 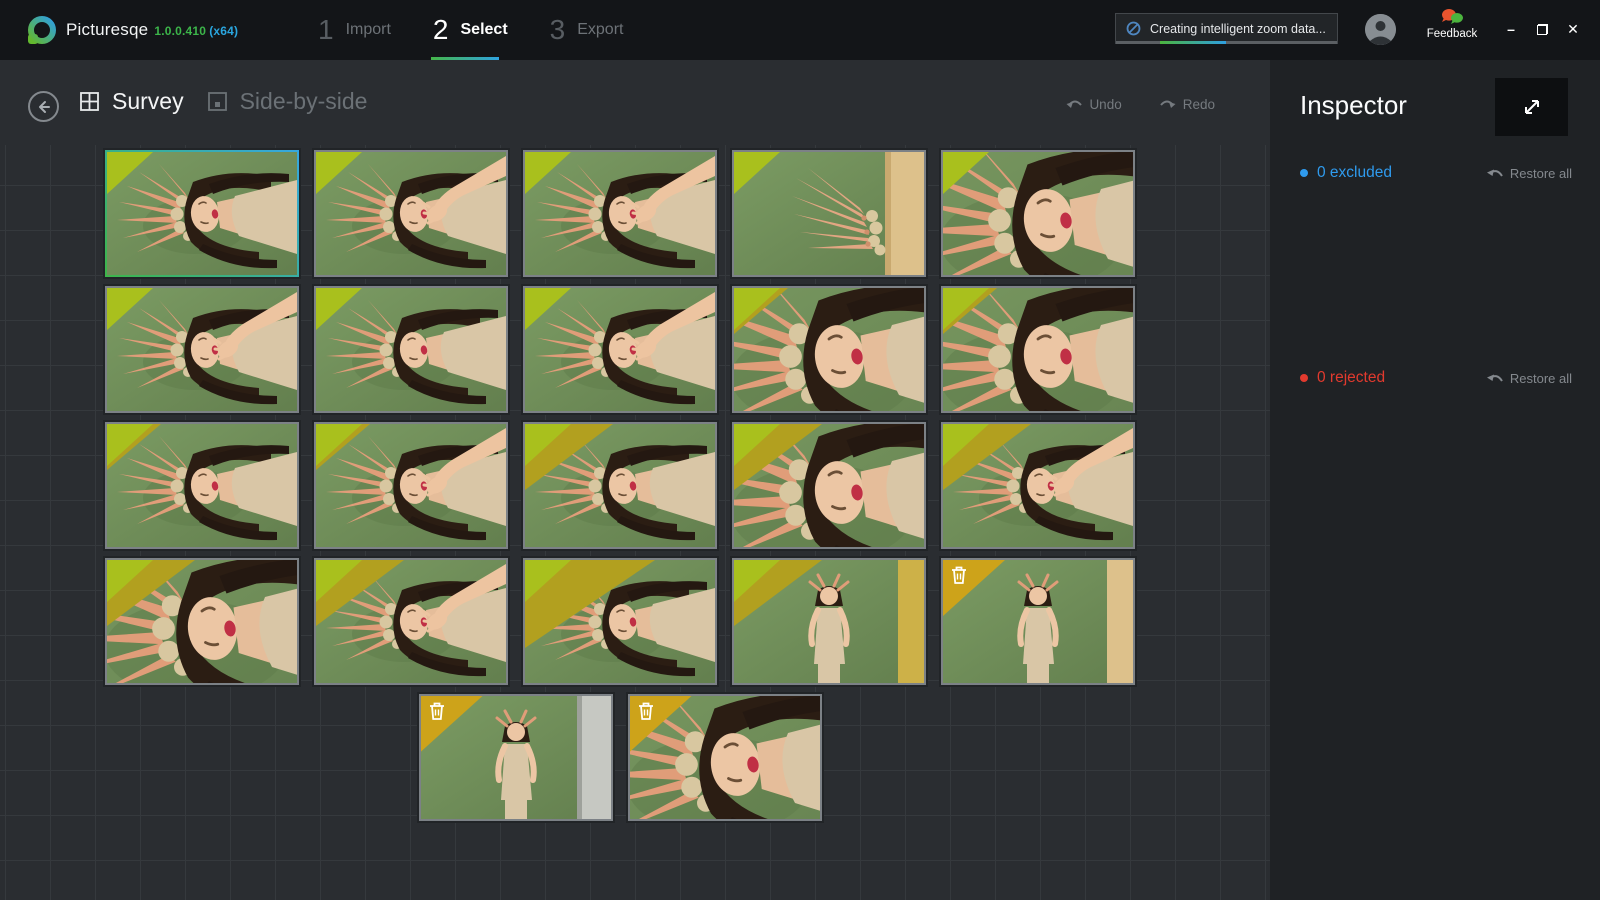 What do you see at coordinates (132, 101) in the screenshot?
I see `view-mode-survey: Survey` at bounding box center [132, 101].